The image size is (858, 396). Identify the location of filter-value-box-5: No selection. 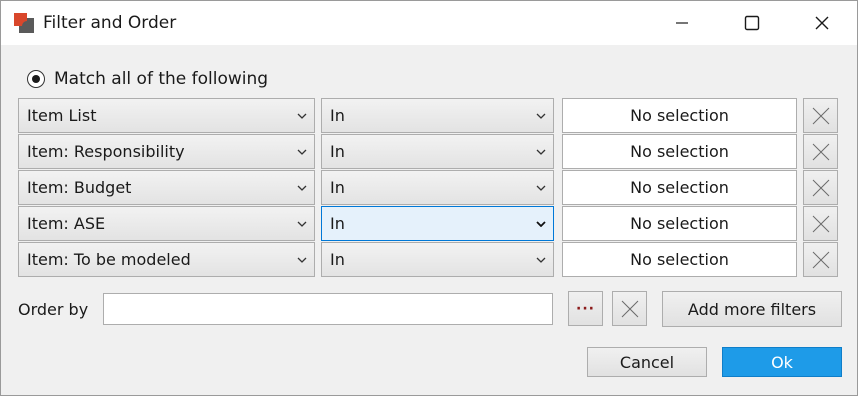
(679, 259).